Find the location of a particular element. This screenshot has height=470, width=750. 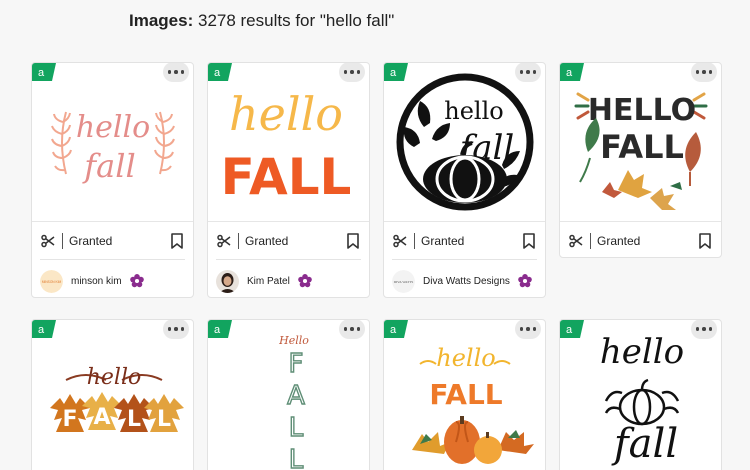

hello-fall-bold-orange-art: hello FALL is located at coordinates (285, 146).